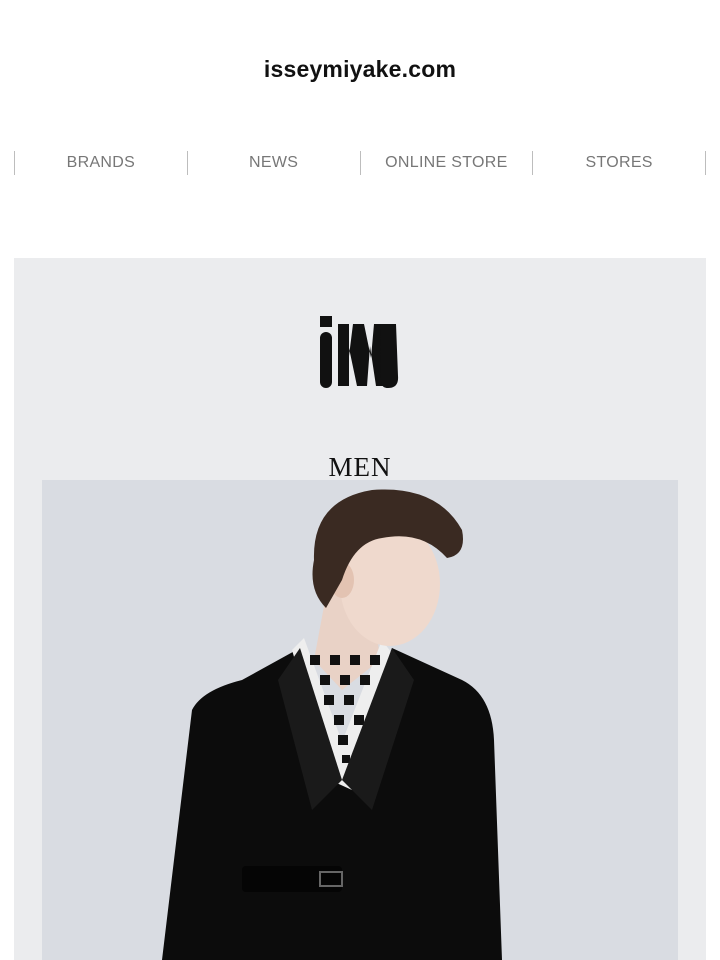 The image size is (720, 960). Describe the element at coordinates (360, 399) in the screenshot. I see `im-men-logo: MEN` at that location.